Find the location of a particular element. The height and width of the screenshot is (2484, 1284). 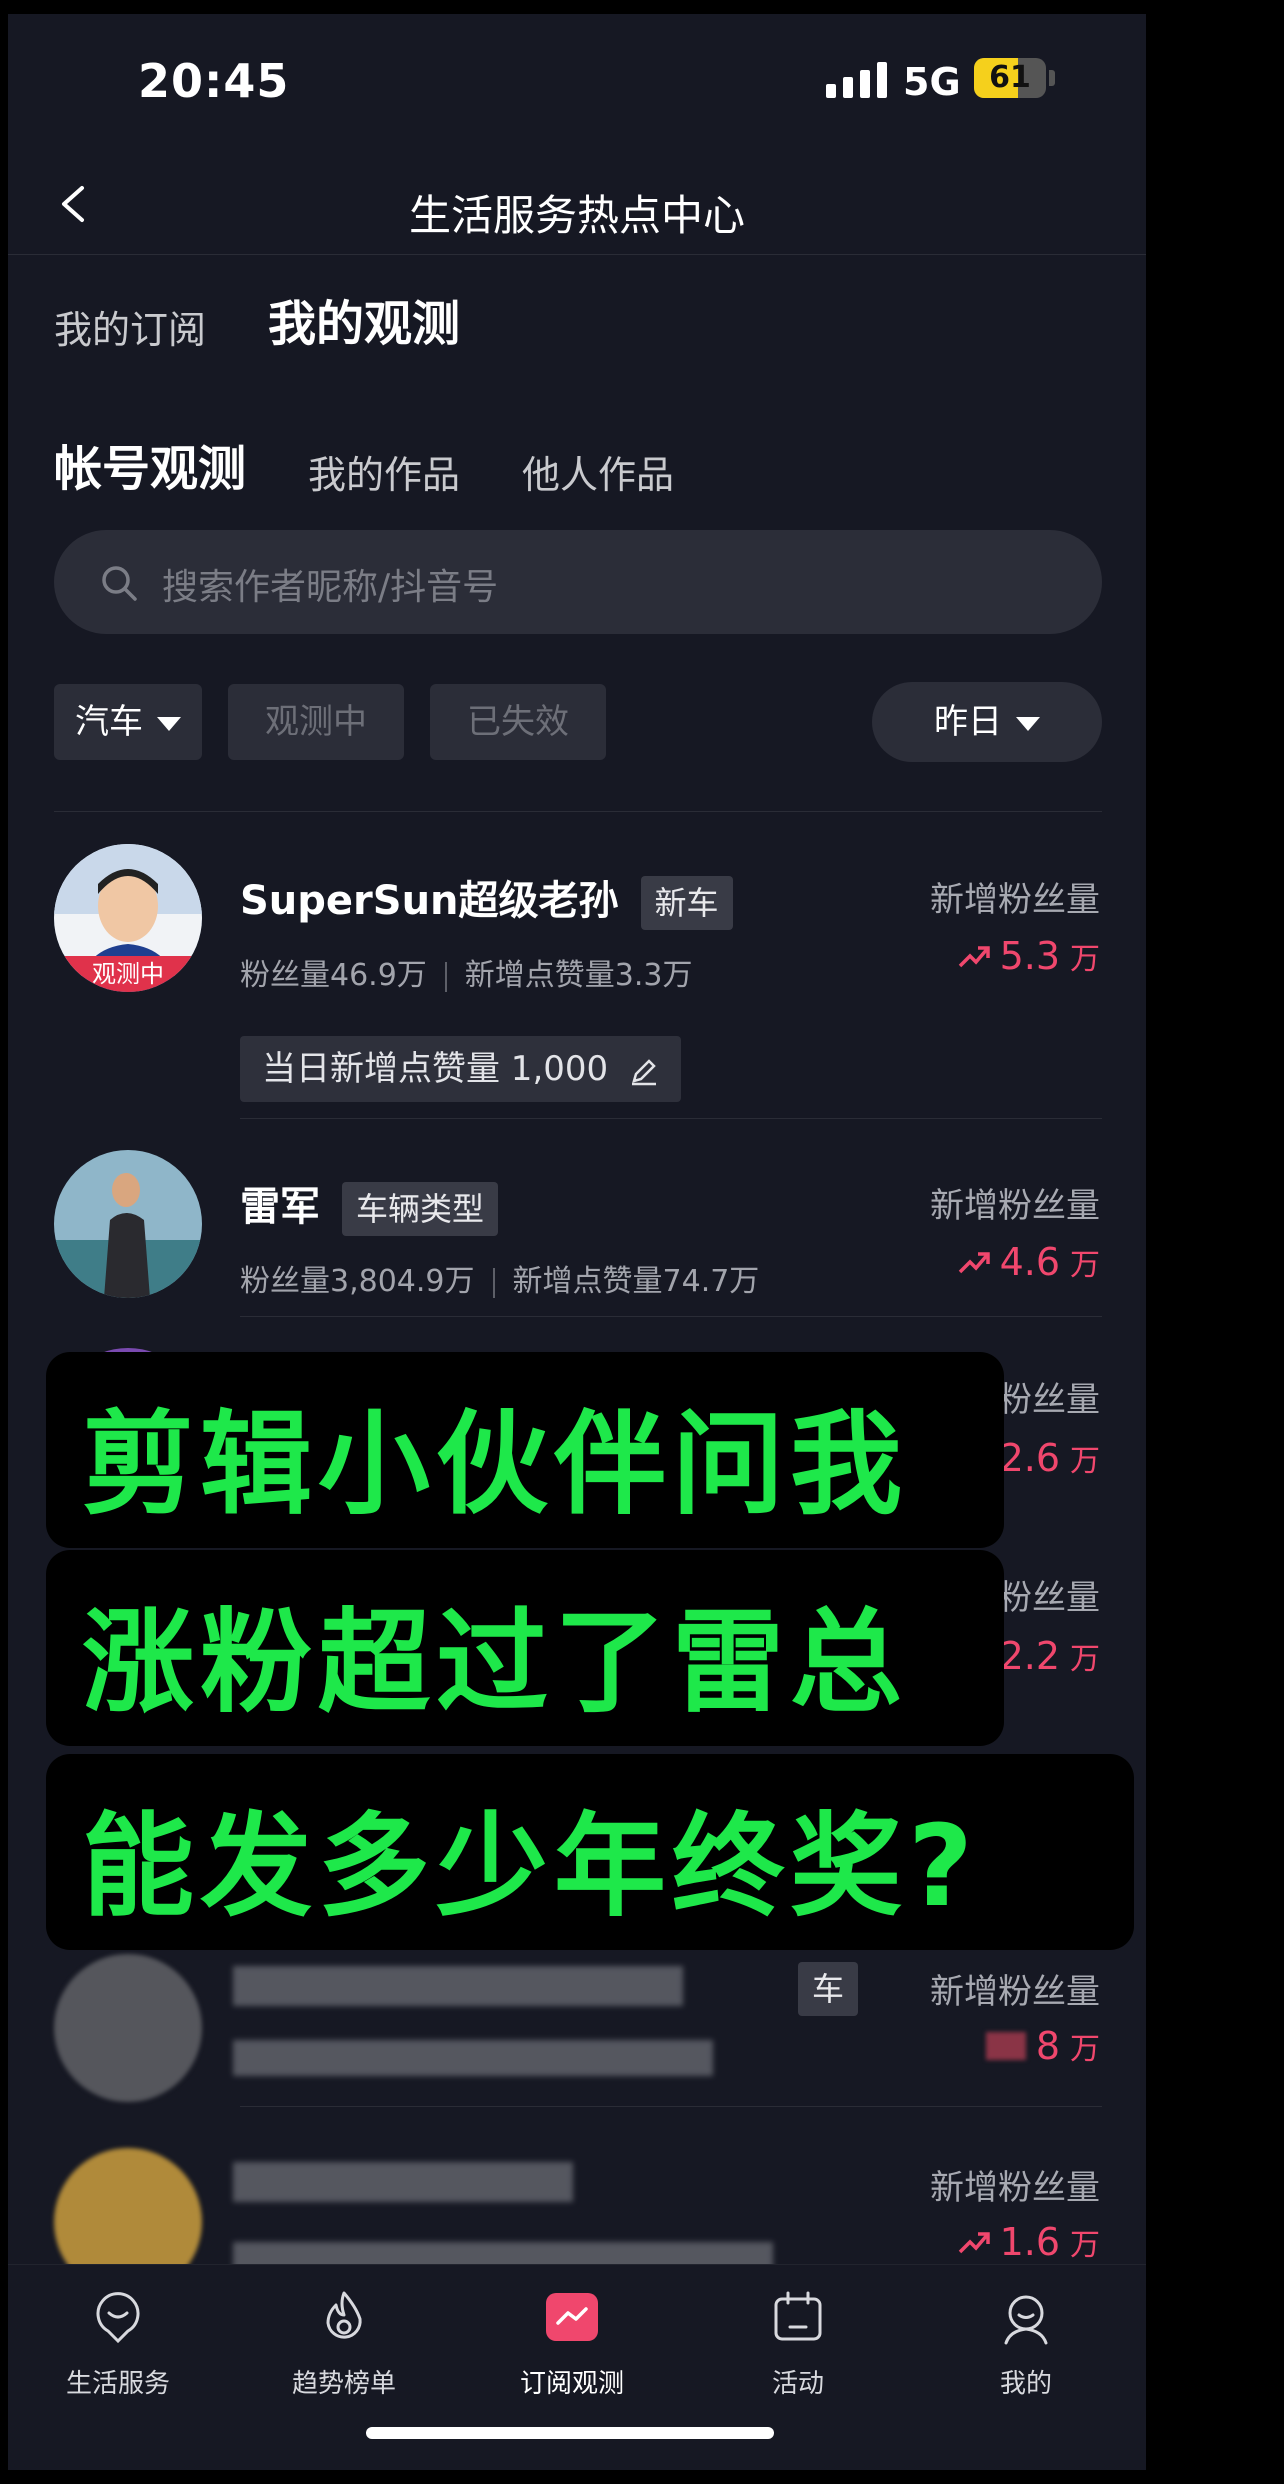

account-name-text: 雷军 is located at coordinates (280, 1207).